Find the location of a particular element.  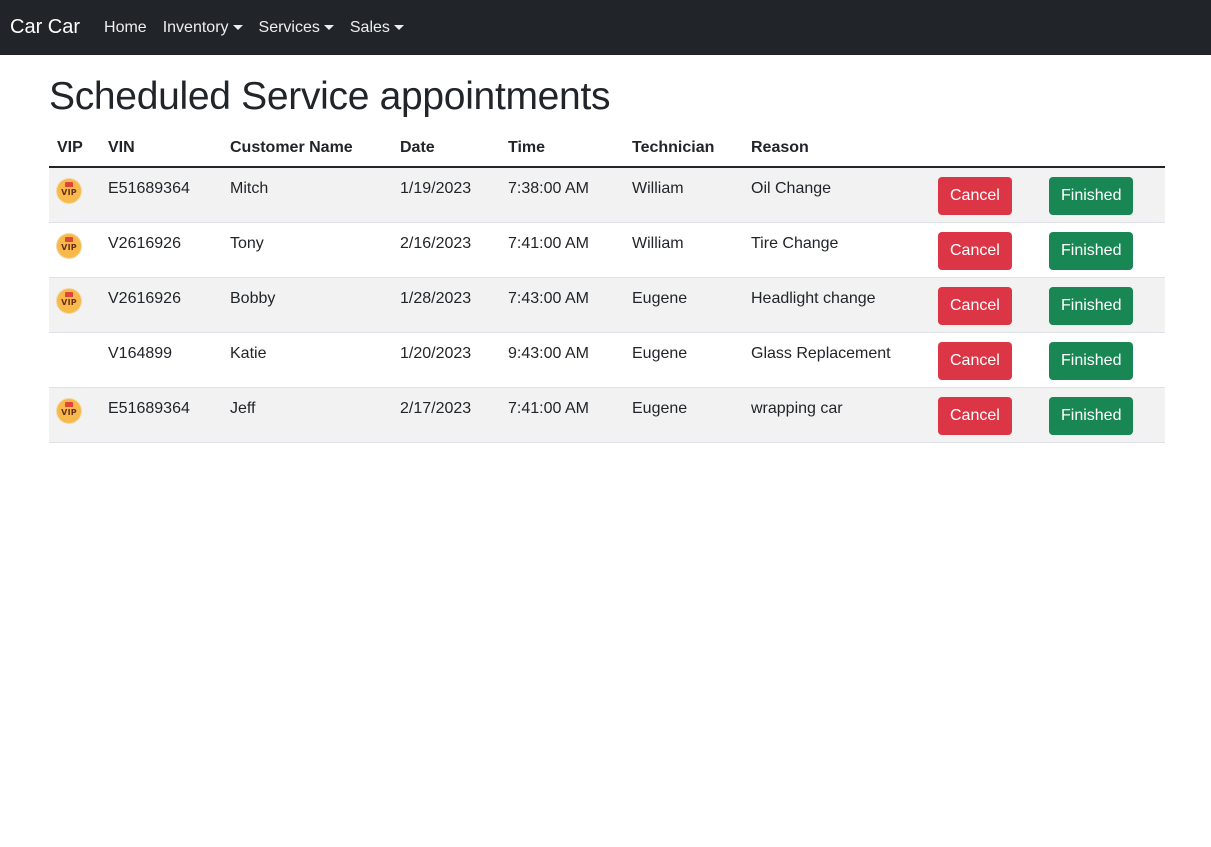

nav-sales-dropdown: Sales is located at coordinates (377, 28).